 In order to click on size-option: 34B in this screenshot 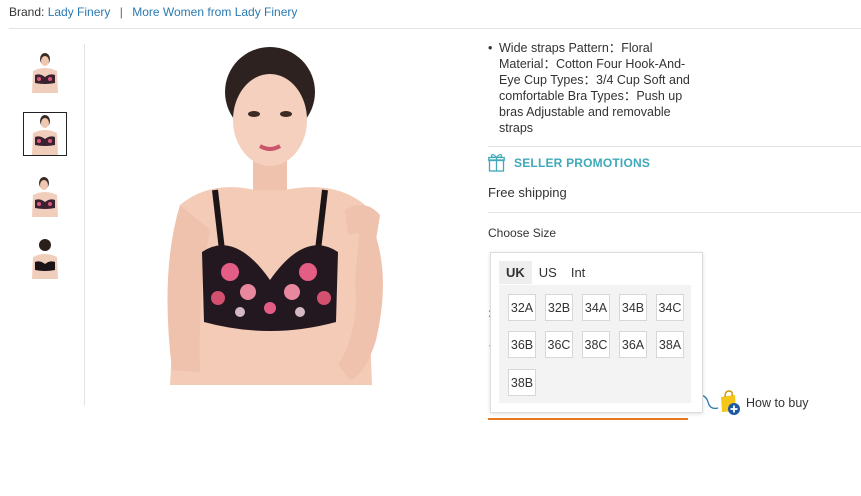, I will do `click(633, 307)`.